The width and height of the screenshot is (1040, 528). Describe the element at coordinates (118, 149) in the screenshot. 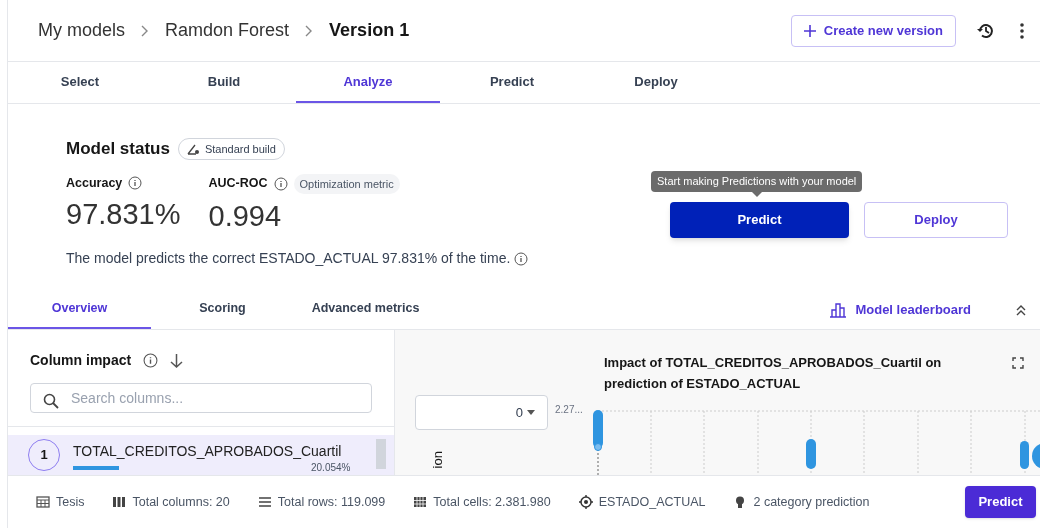

I see `model-status-title: Model status` at that location.